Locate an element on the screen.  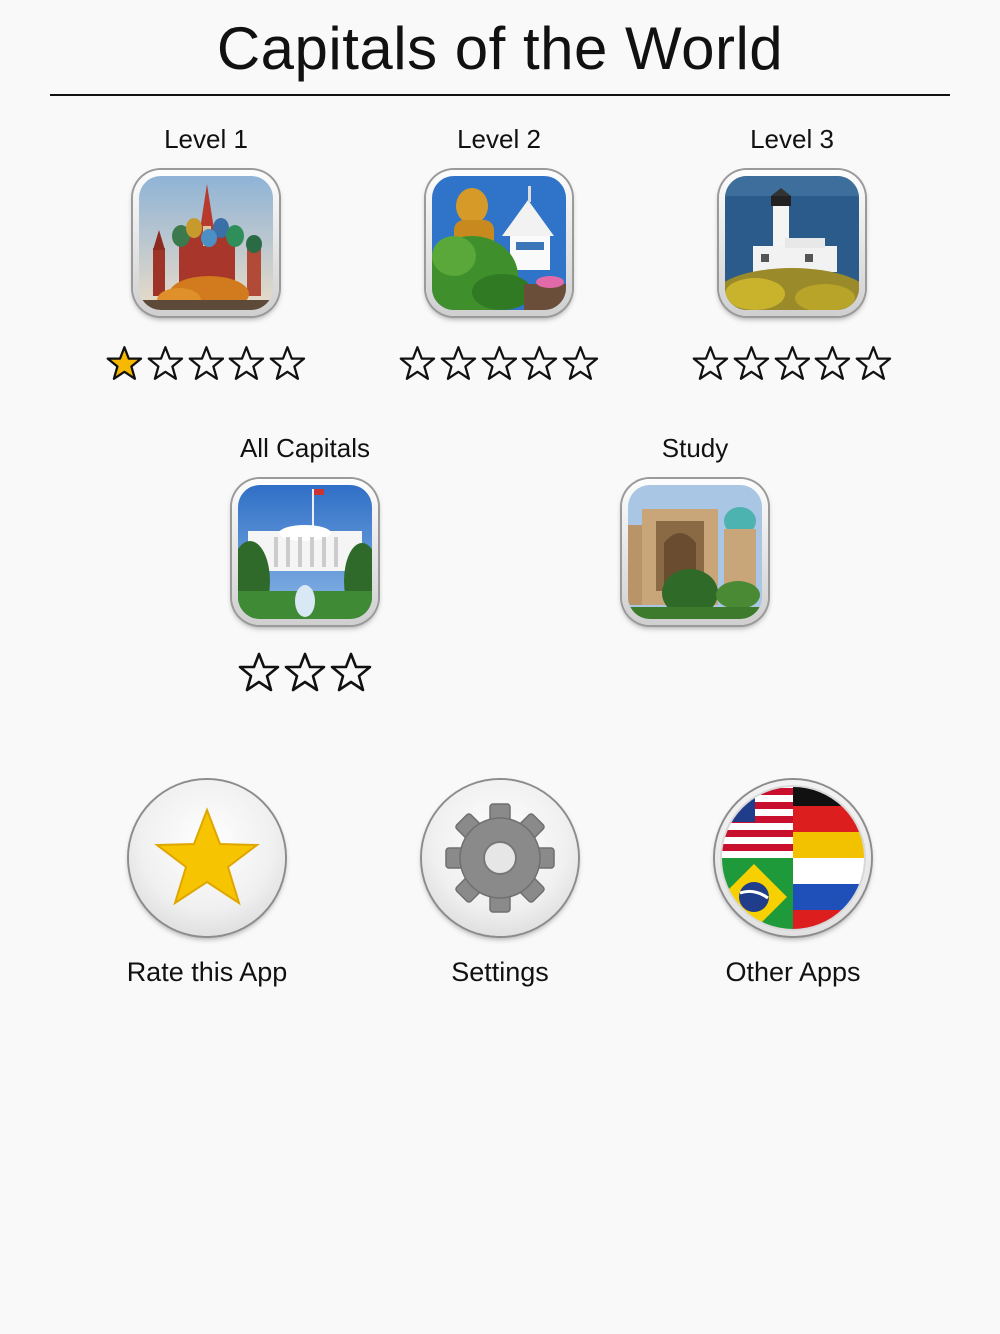
settings-button is located at coordinates (500, 858).